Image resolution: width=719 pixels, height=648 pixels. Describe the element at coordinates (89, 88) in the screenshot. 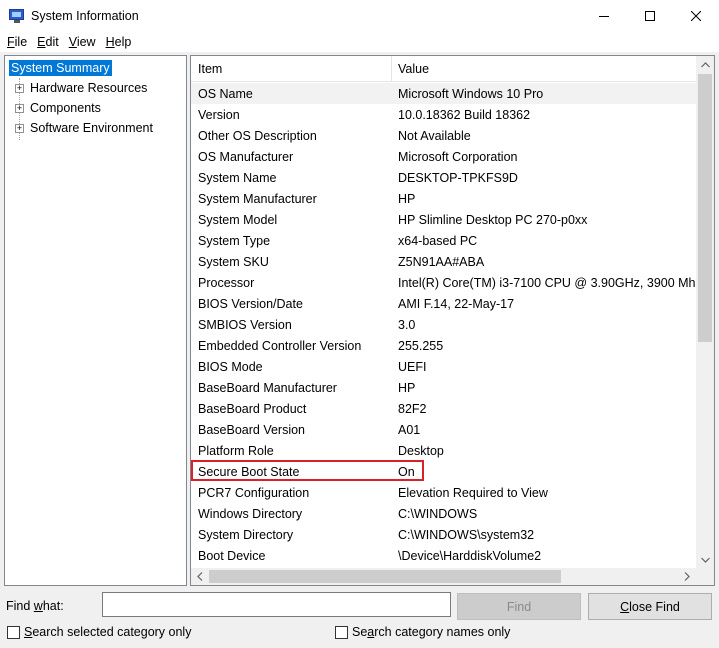

I see `tree-item-label: Hardware Resources` at that location.